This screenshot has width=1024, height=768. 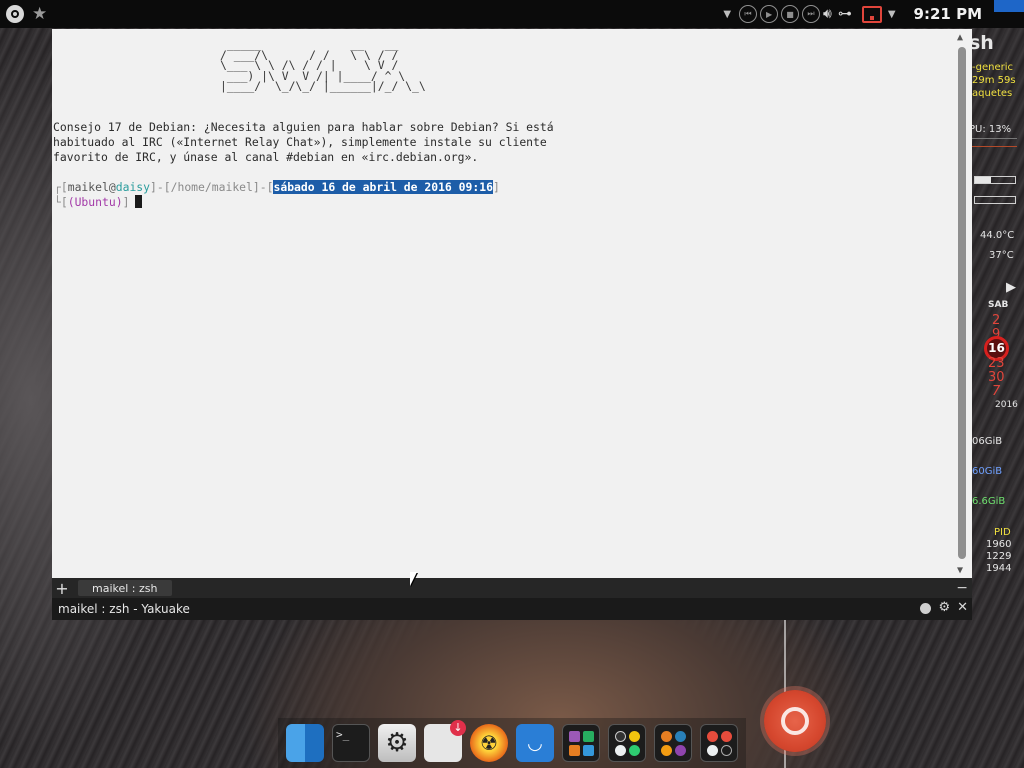 I want to click on downloader-icon, so click(x=445, y=741).